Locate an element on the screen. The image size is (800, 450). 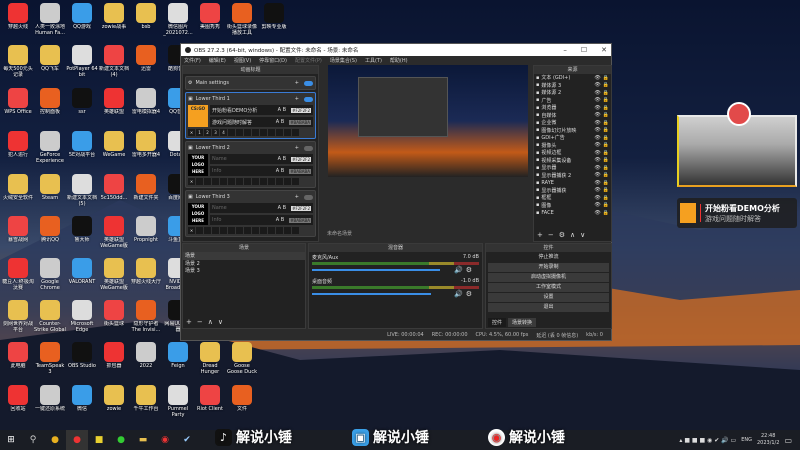
app-red-icon: ◉ is located at coordinates (165, 440).